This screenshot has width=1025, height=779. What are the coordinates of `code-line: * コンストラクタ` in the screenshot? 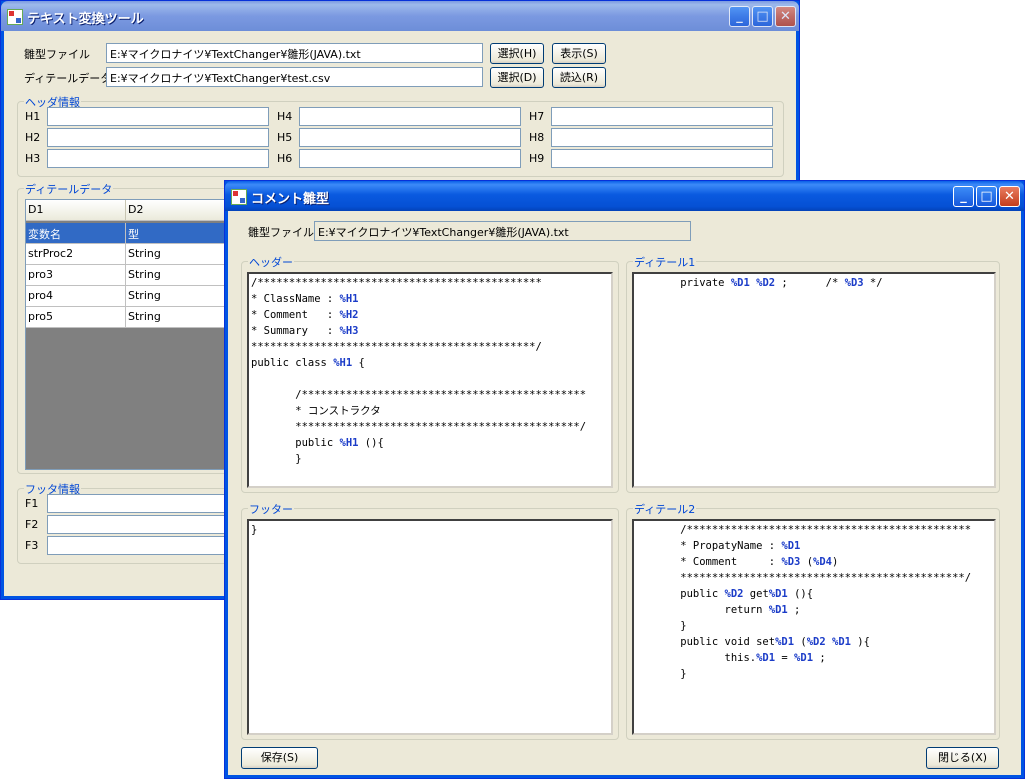 It's located at (316, 411).